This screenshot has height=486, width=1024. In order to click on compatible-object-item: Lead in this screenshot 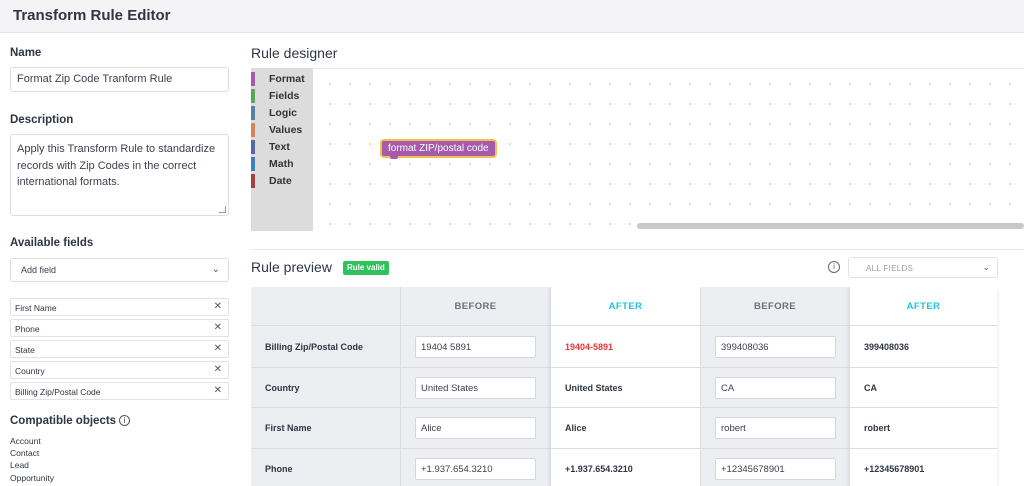, I will do `click(19, 465)`.